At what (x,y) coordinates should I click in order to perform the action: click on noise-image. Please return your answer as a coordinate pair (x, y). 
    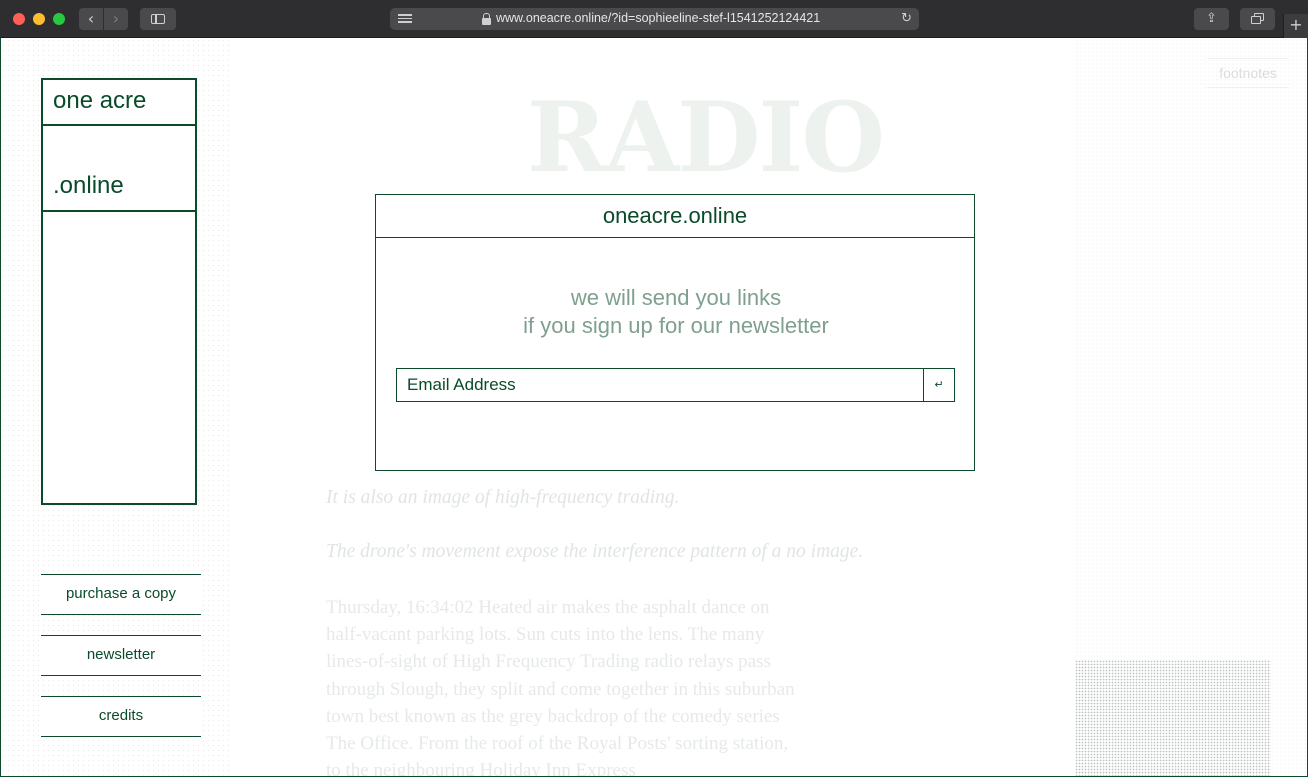
    Looking at the image, I should click on (1173, 718).